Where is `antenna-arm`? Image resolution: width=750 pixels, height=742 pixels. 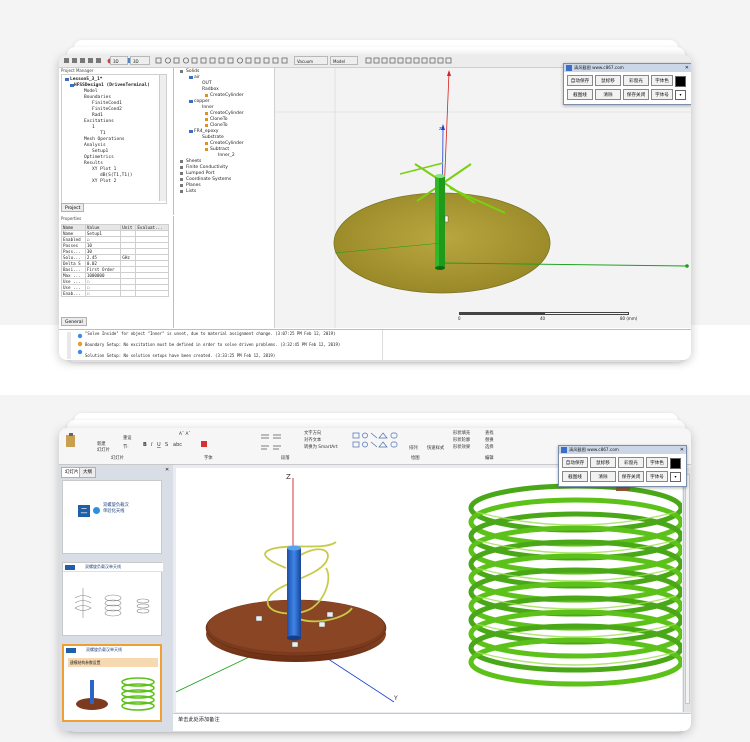 antenna-arm is located at coordinates (421, 168).